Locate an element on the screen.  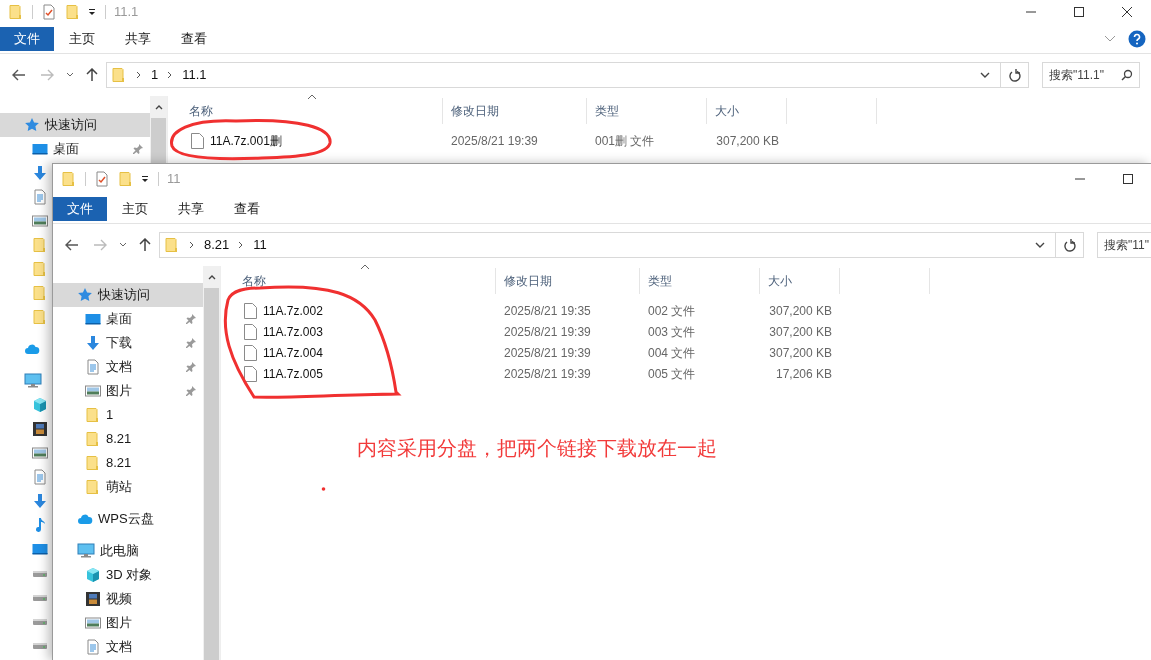
picture-icon is located at coordinates (93, 623).